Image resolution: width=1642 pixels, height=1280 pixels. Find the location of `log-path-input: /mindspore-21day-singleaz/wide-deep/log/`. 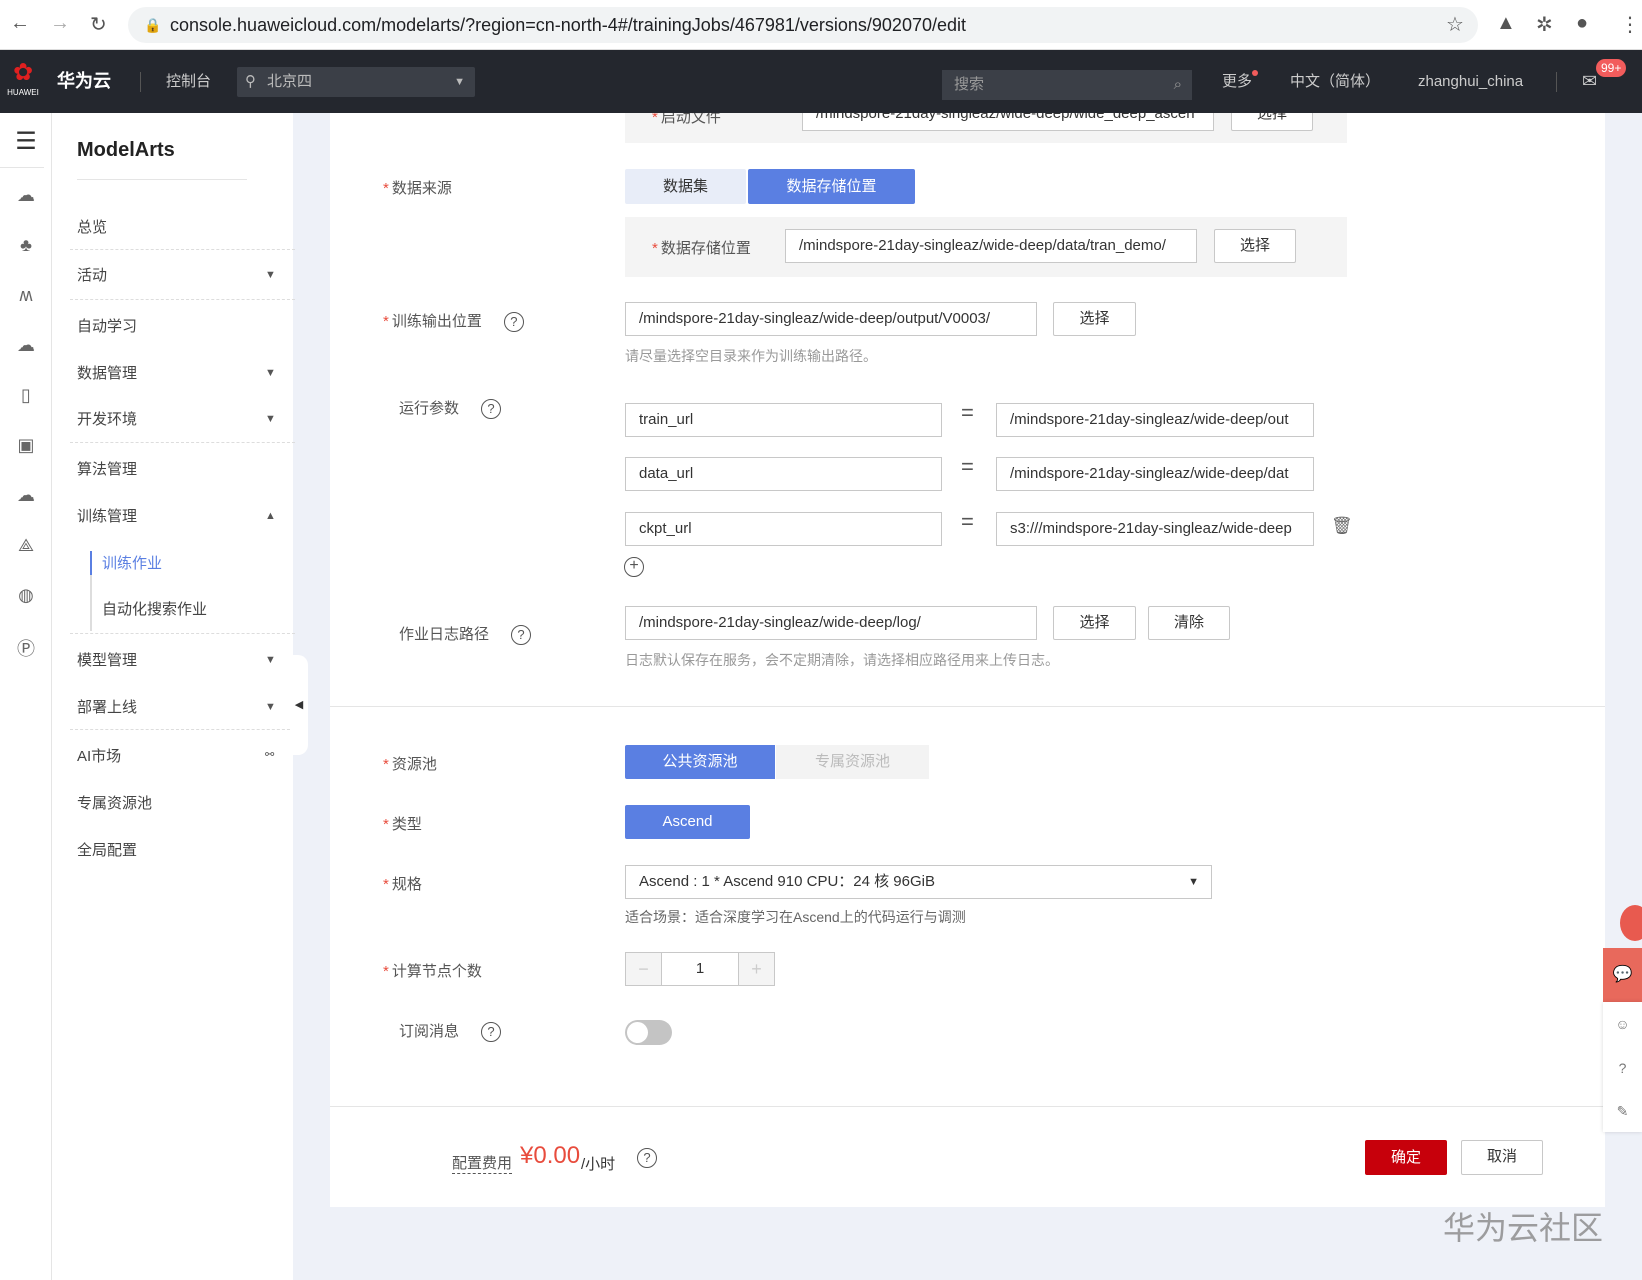

log-path-input: /mindspore-21day-singleaz/wide-deep/log/ is located at coordinates (831, 623).